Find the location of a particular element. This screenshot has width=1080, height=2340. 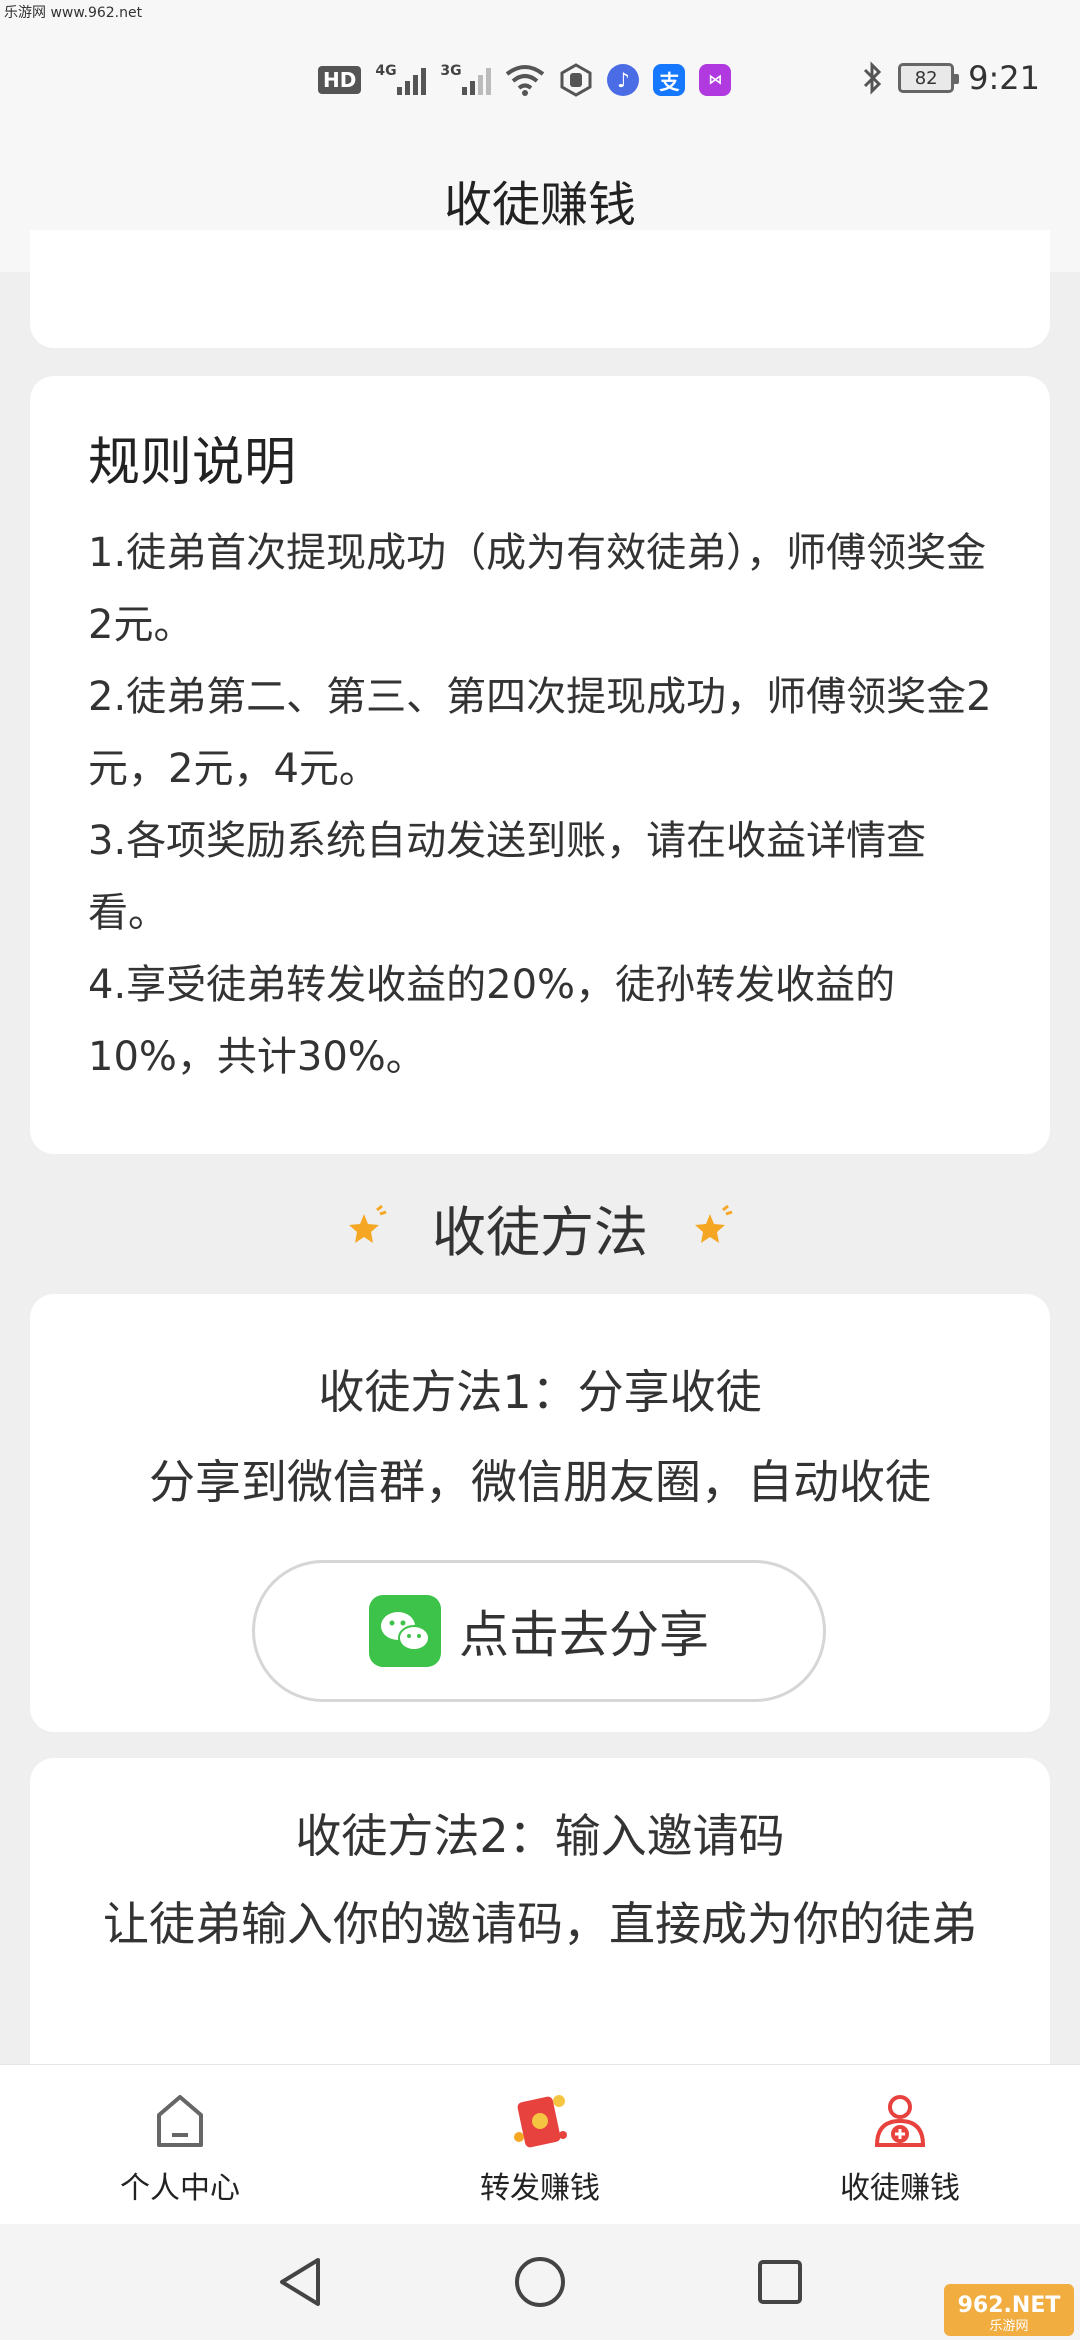

gylm-app-icon: ⋈ is located at coordinates (715, 80).